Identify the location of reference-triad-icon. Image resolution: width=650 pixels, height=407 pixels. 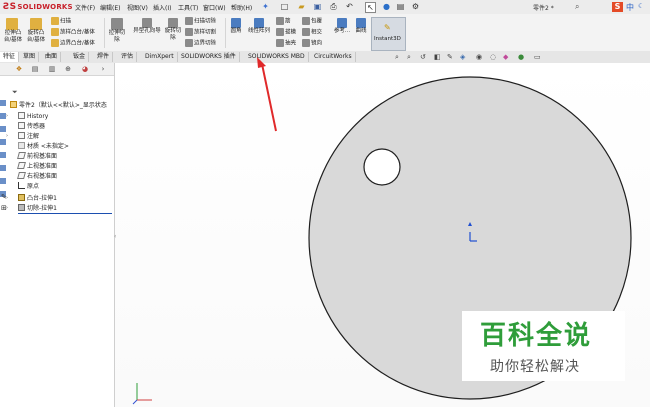
(142, 394).